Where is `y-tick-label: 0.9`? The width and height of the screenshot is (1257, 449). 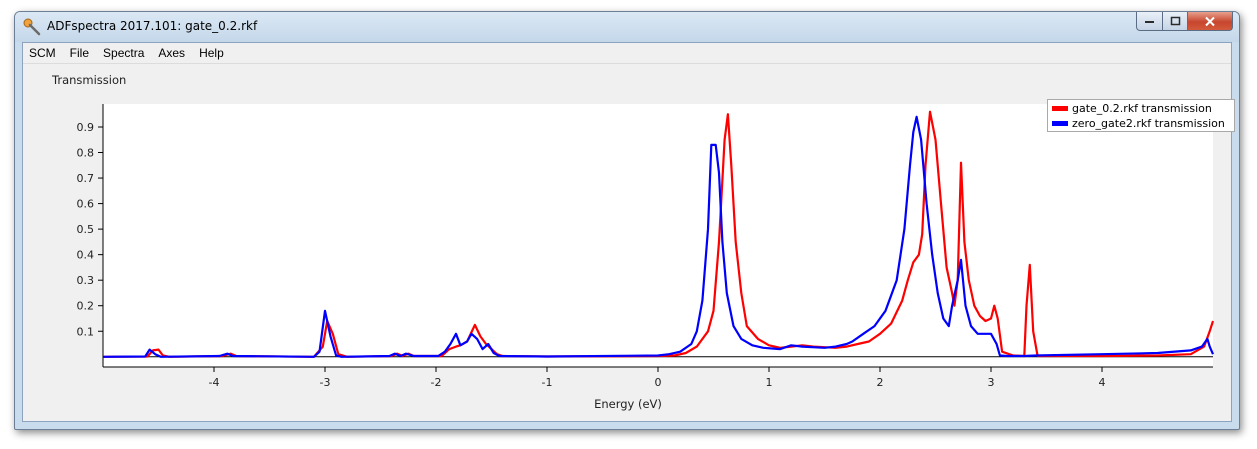 y-tick-label: 0.9 is located at coordinates (86, 127).